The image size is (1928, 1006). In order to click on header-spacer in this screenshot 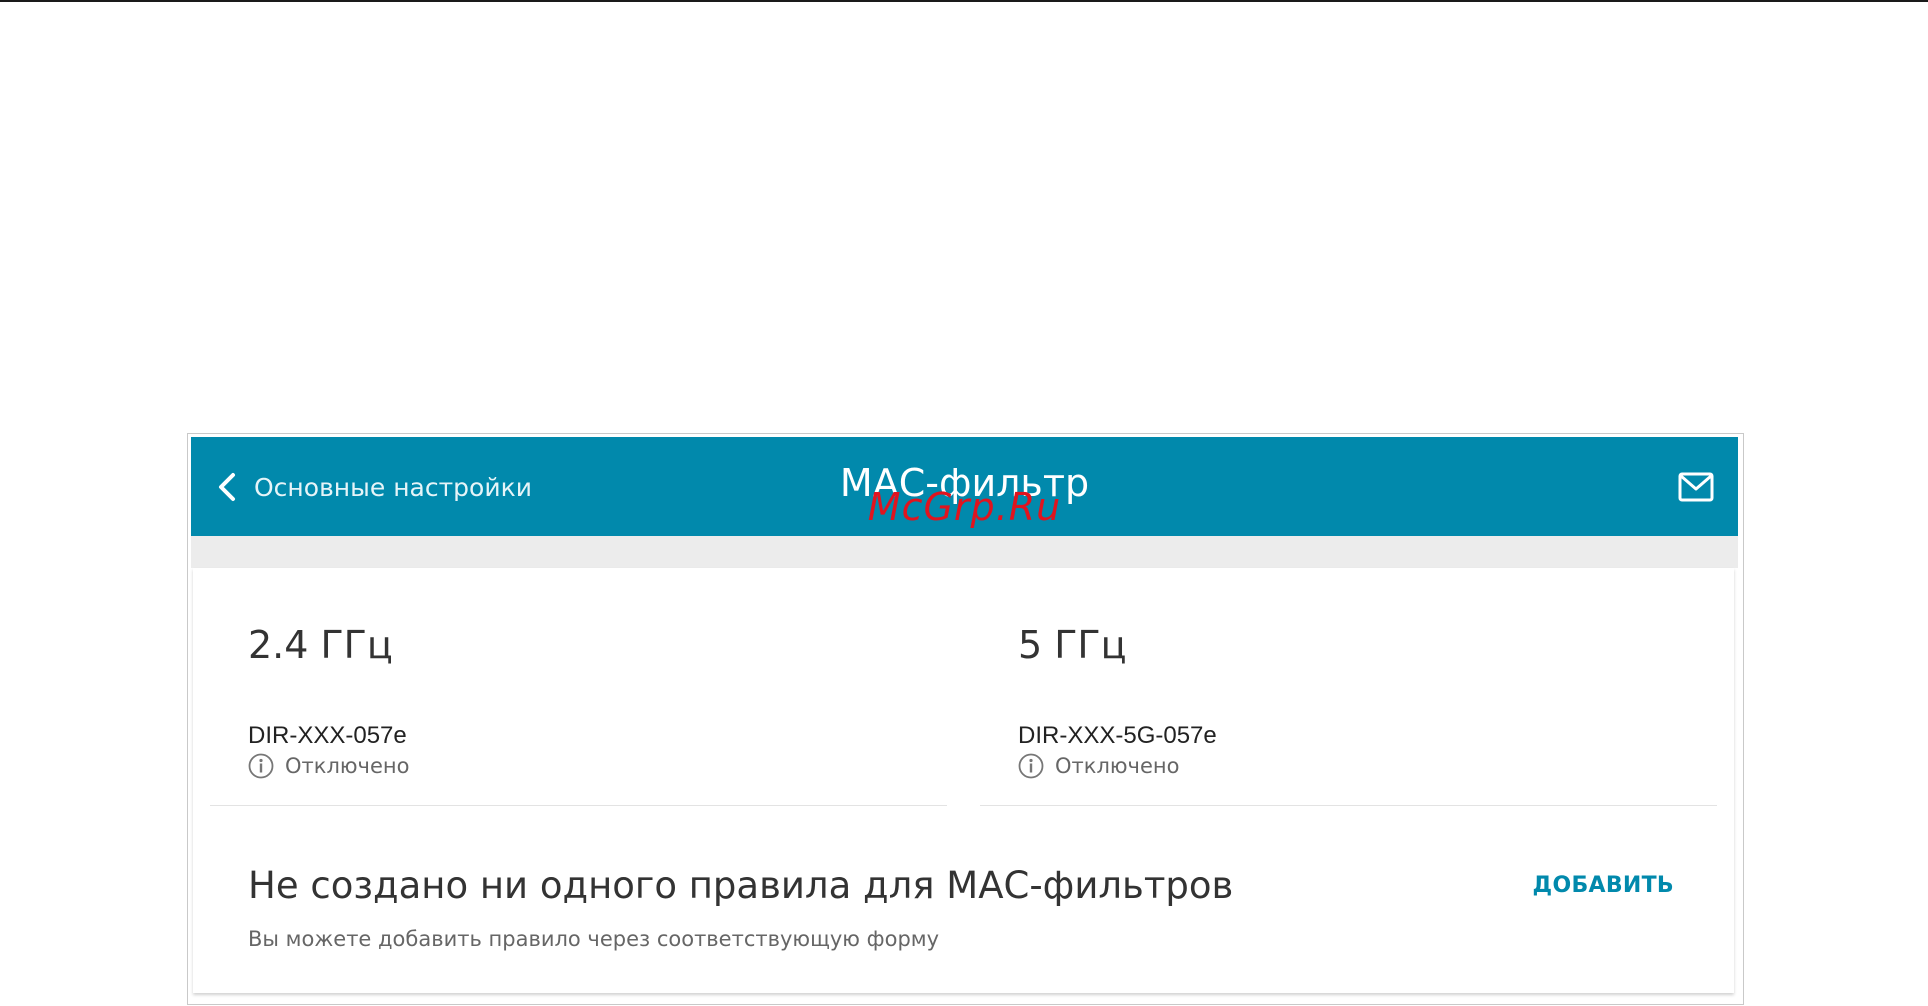, I will do `click(964, 552)`.